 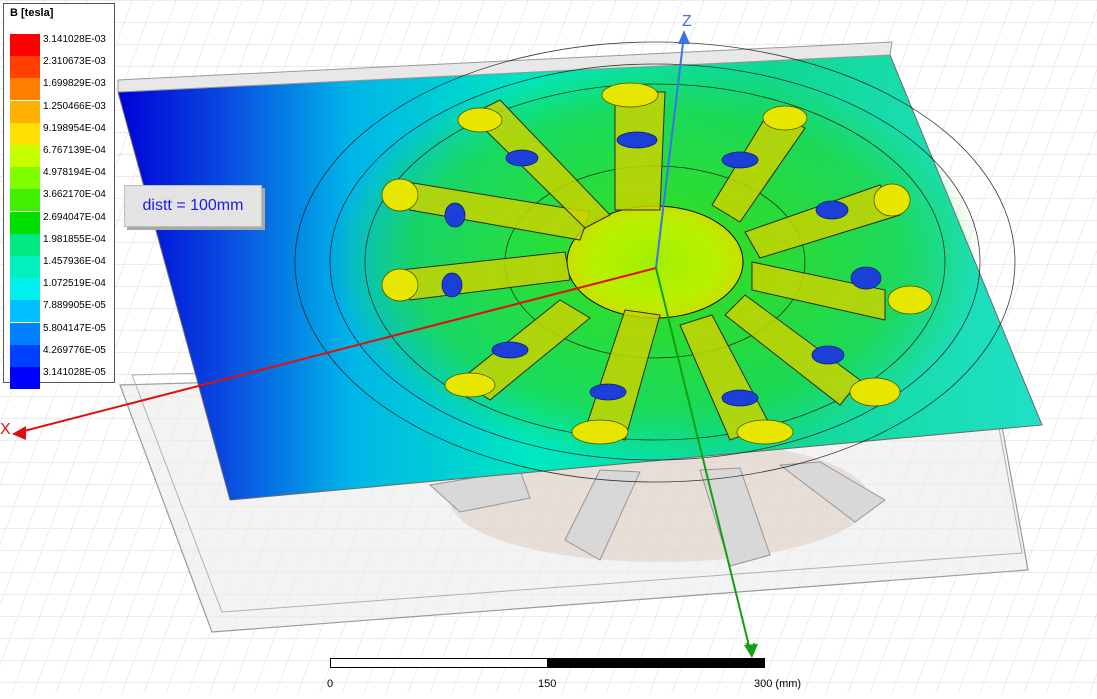 What do you see at coordinates (74, 150) in the screenshot?
I see `legend-value: 6.767139E-04` at bounding box center [74, 150].